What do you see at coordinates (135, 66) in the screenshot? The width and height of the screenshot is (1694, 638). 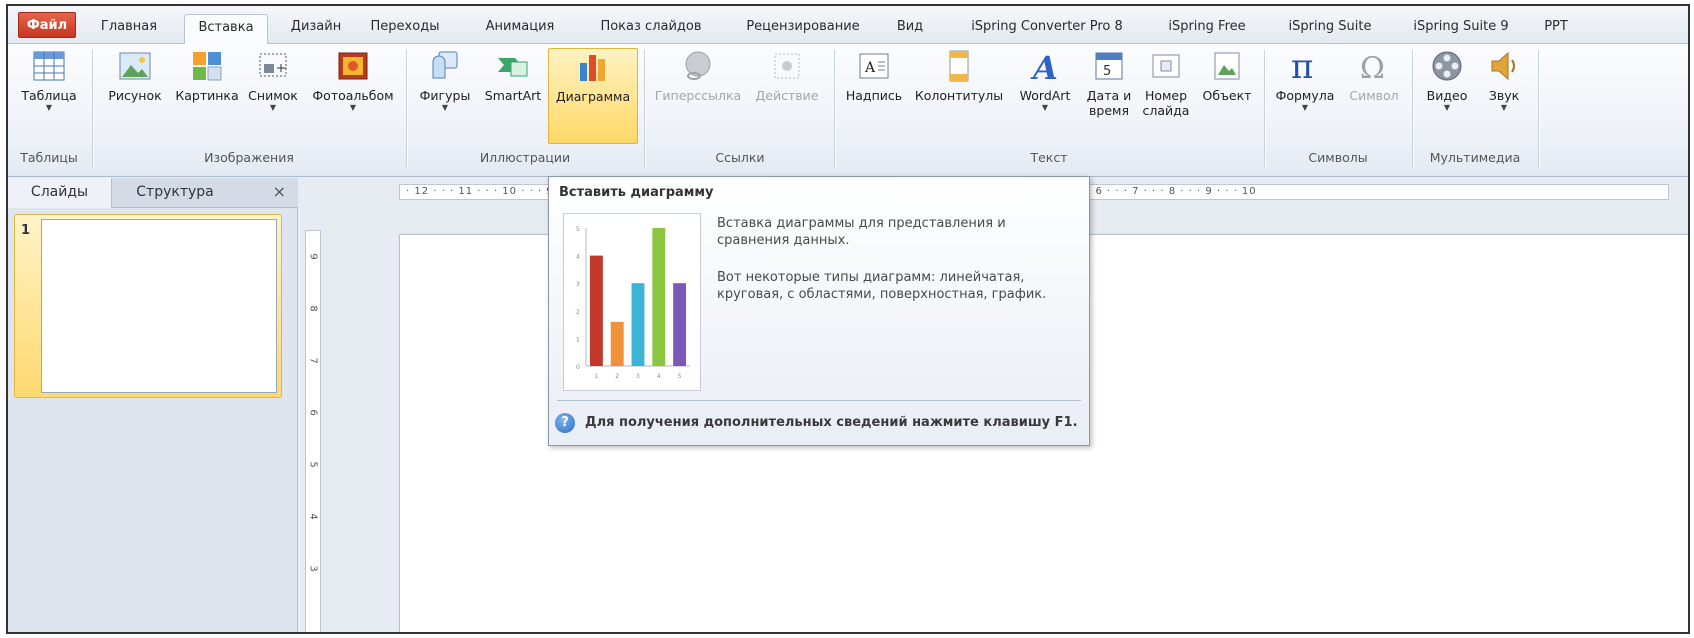 I see `picture-icon` at bounding box center [135, 66].